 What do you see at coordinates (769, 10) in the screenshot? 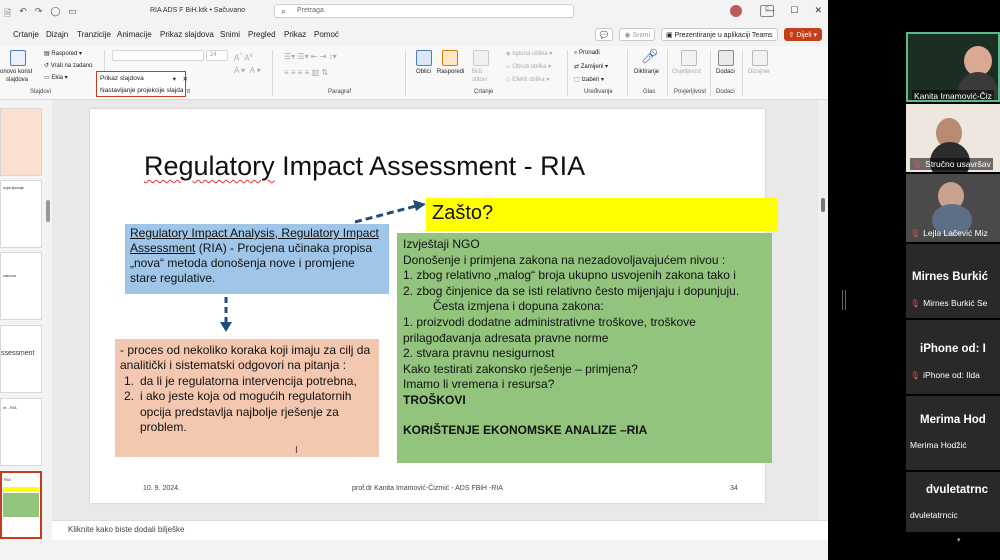
I see `minimize-icon: —` at bounding box center [769, 10].